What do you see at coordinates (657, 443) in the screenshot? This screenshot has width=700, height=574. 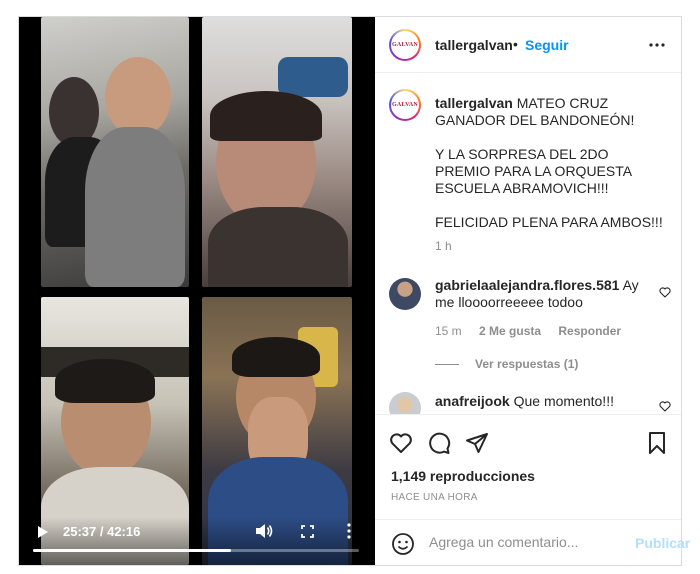 I see `bookmark-icon` at bounding box center [657, 443].